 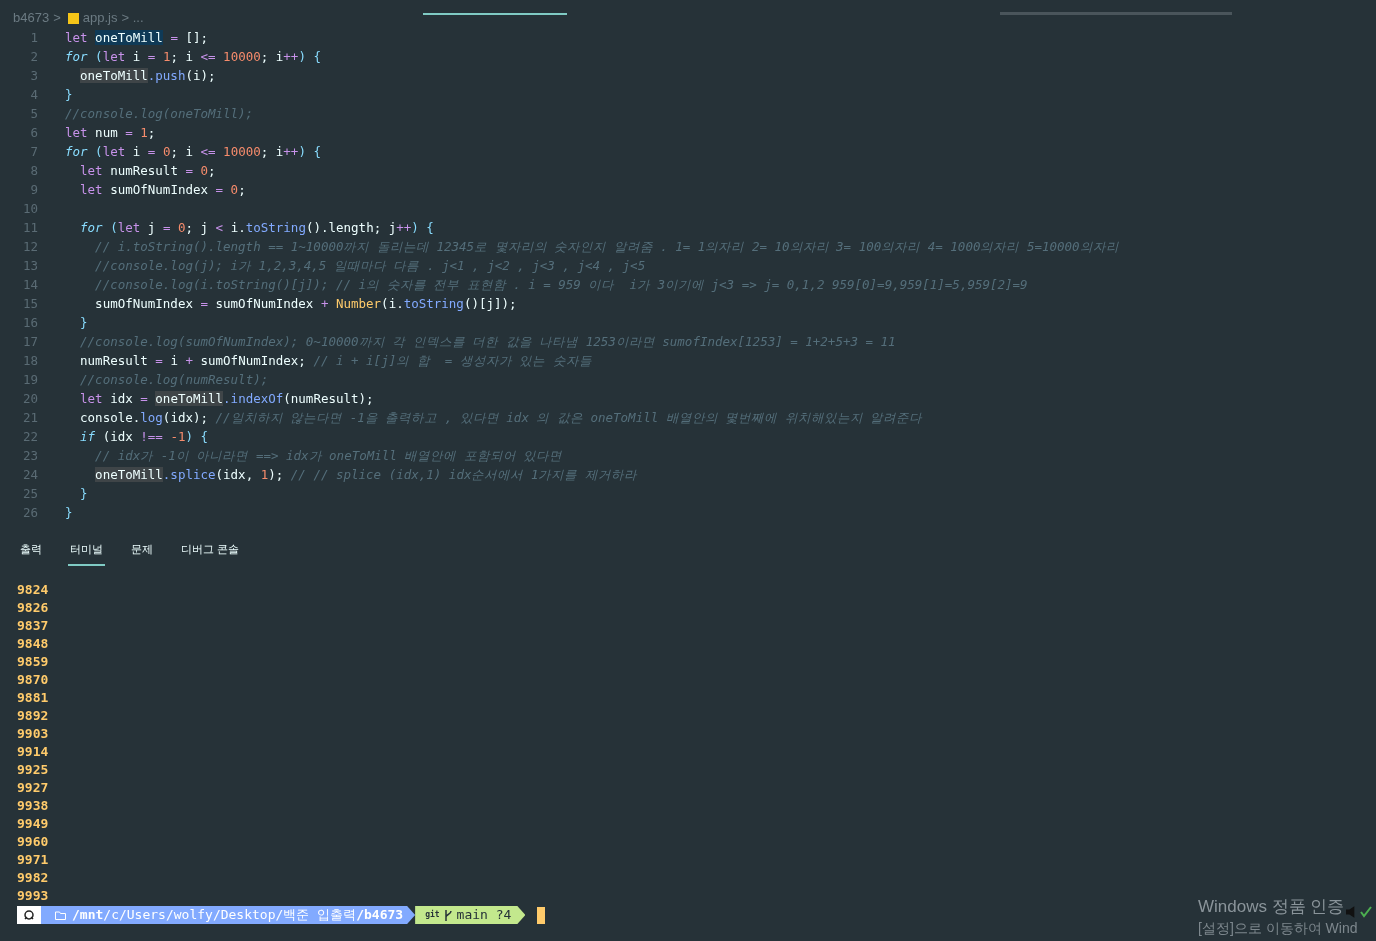 What do you see at coordinates (33, 644) in the screenshot?
I see `output-line: 9848` at bounding box center [33, 644].